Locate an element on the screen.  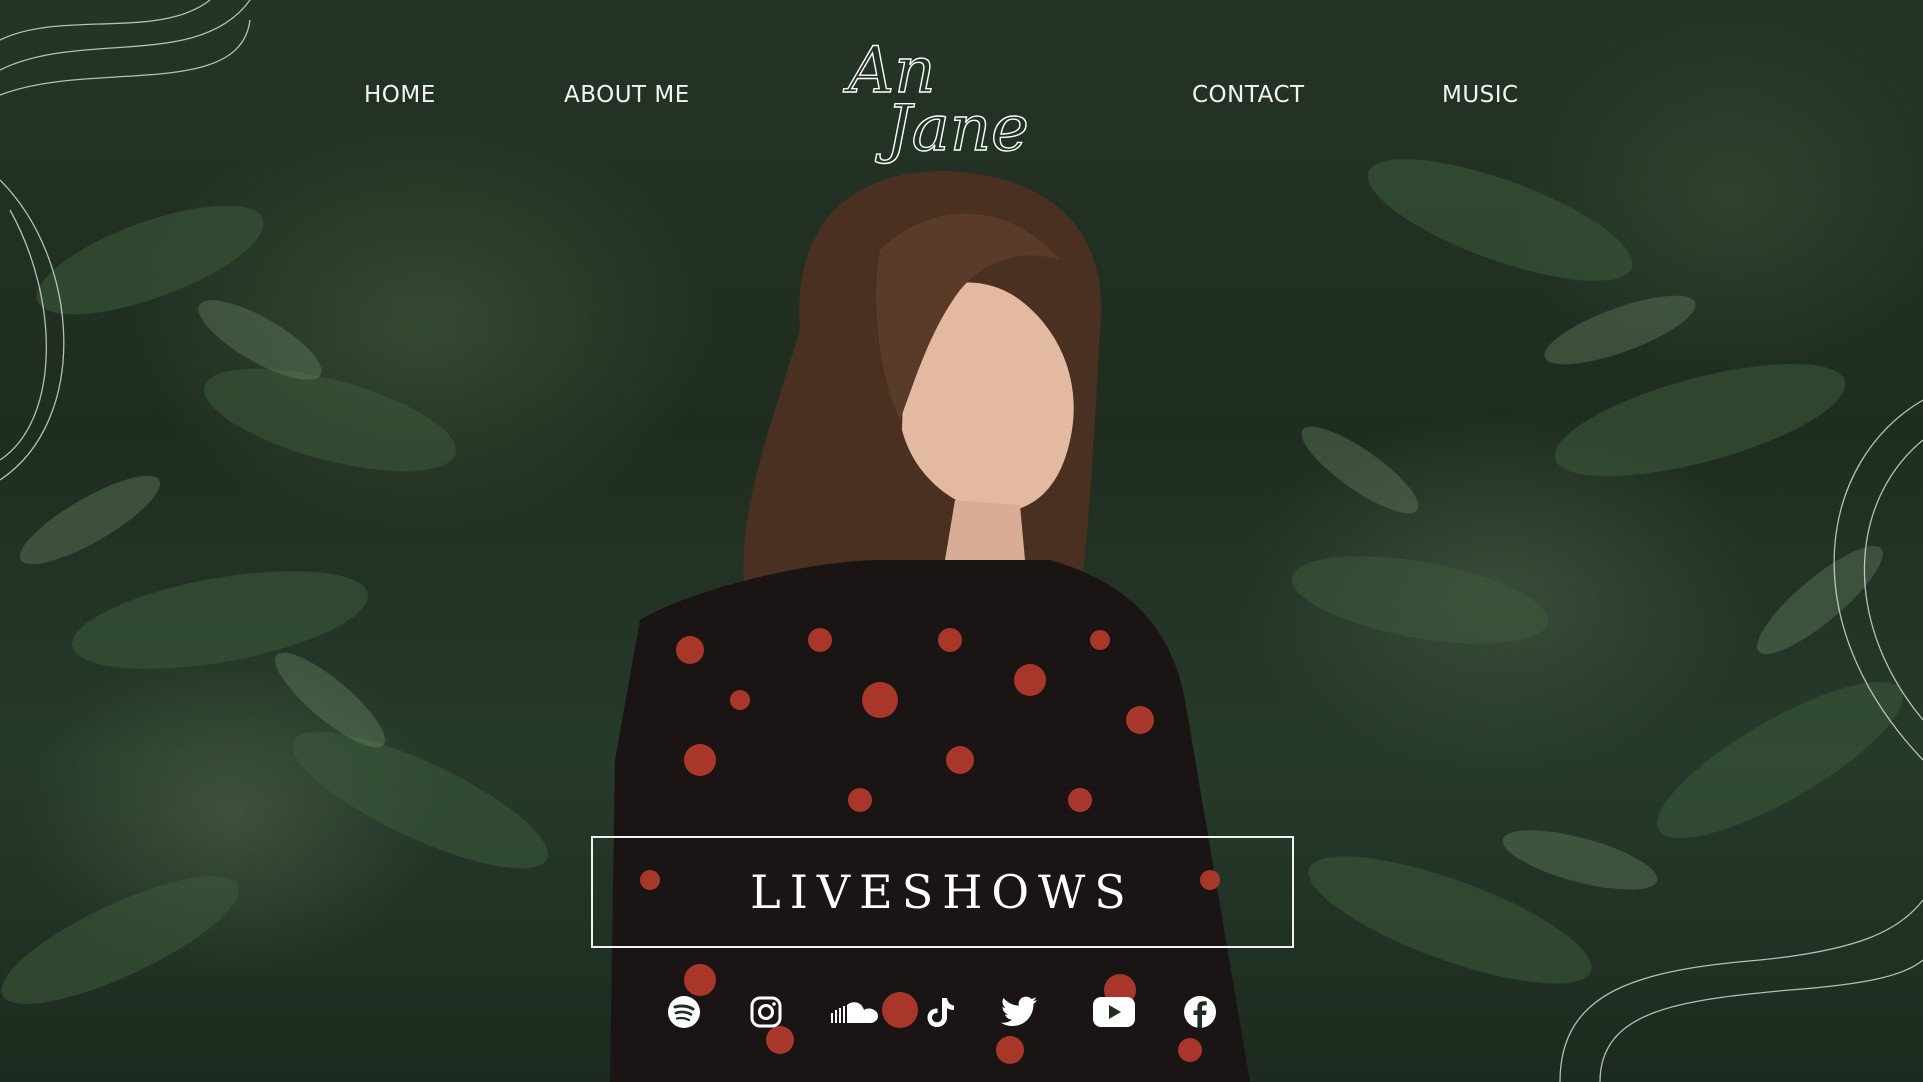
nav-contact-link: CONTACT is located at coordinates (1248, 95).